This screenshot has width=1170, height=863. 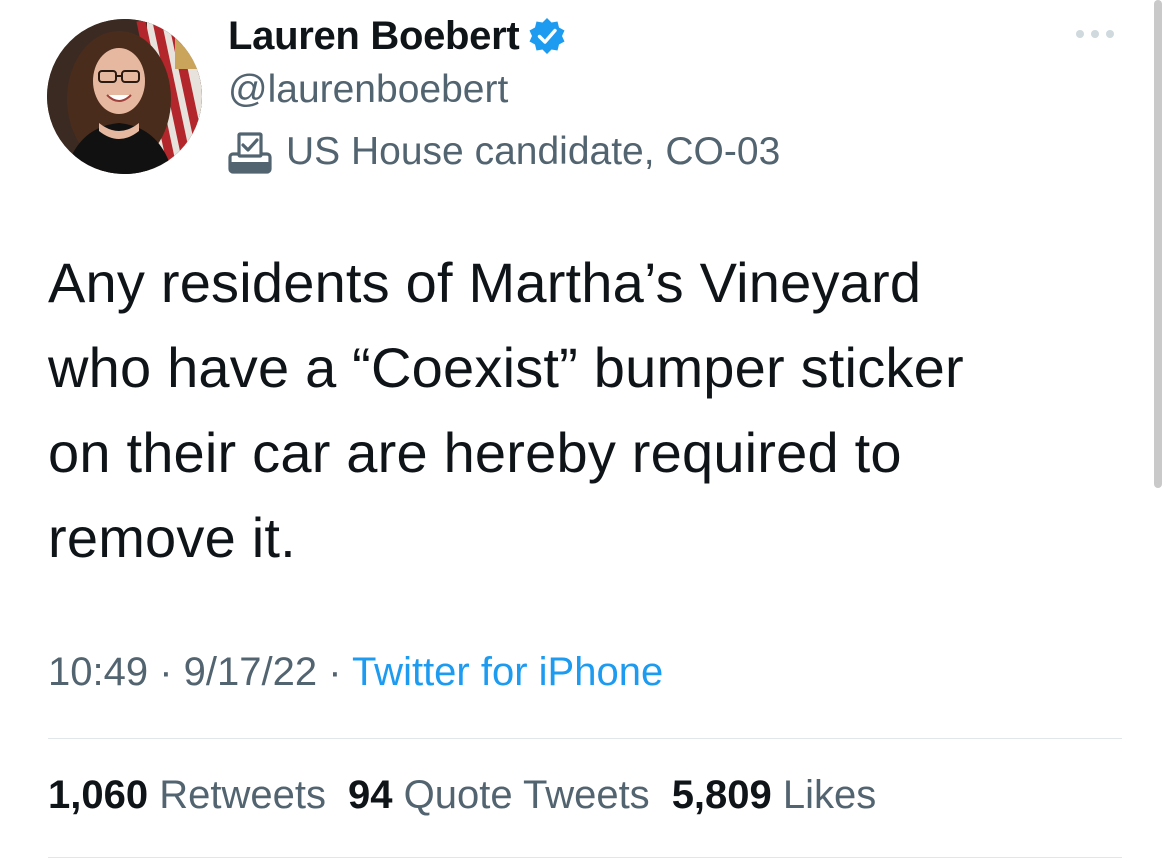 I want to click on likes-label: Likes, so click(x=829, y=795).